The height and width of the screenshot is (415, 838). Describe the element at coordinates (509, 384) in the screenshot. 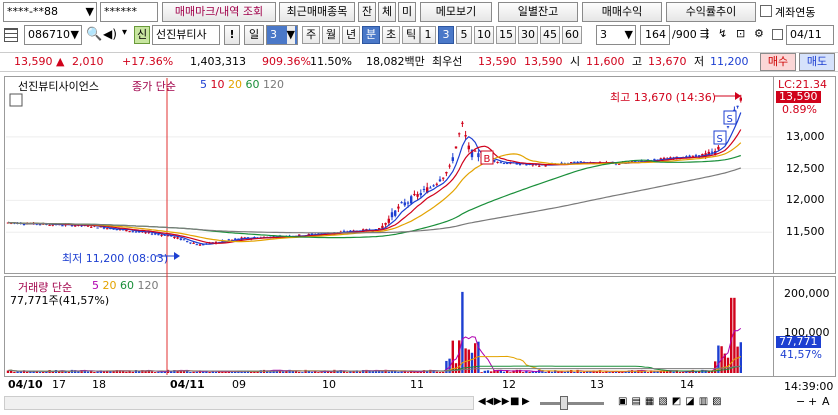

I see `x-tick-label: 12` at that location.